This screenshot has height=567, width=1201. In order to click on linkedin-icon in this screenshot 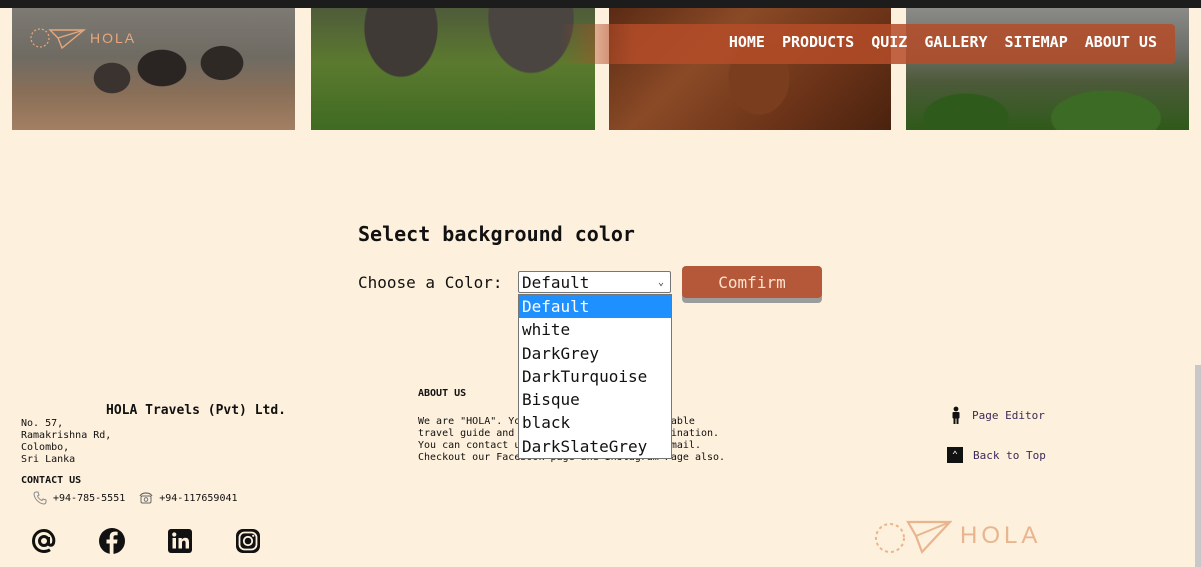, I will do `click(180, 541)`.